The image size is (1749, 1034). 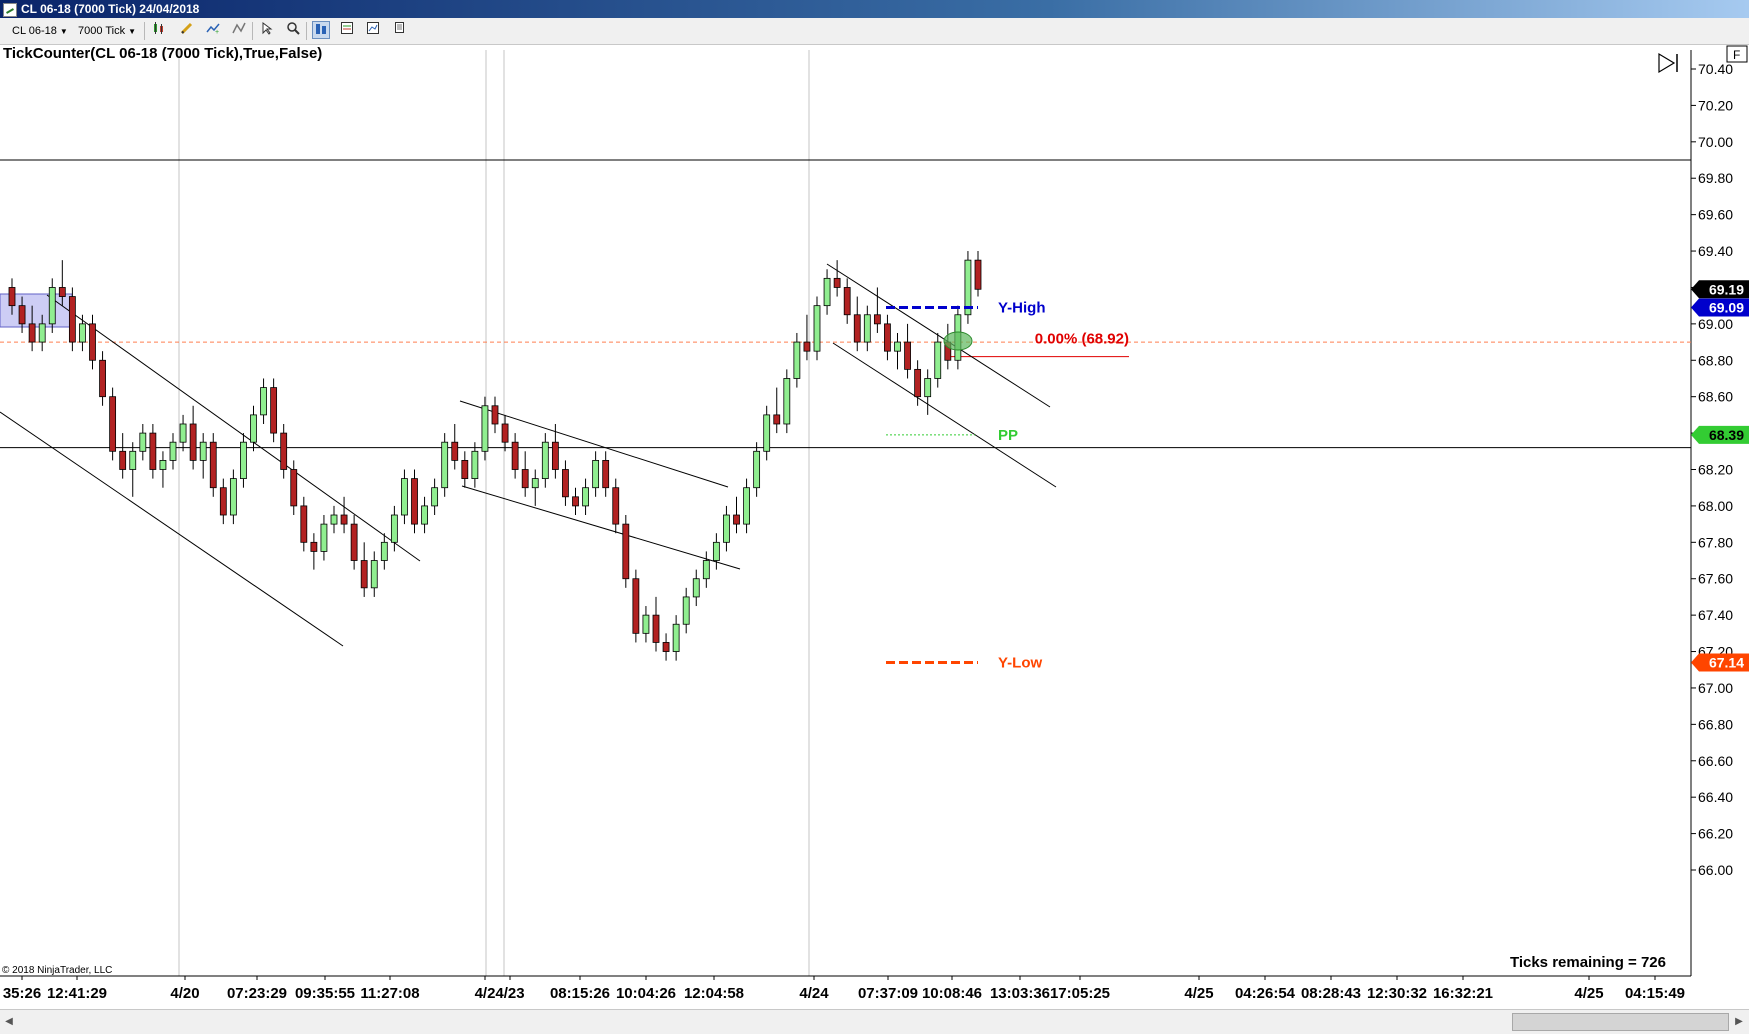 I want to click on copy-icon, so click(x=399, y=30).